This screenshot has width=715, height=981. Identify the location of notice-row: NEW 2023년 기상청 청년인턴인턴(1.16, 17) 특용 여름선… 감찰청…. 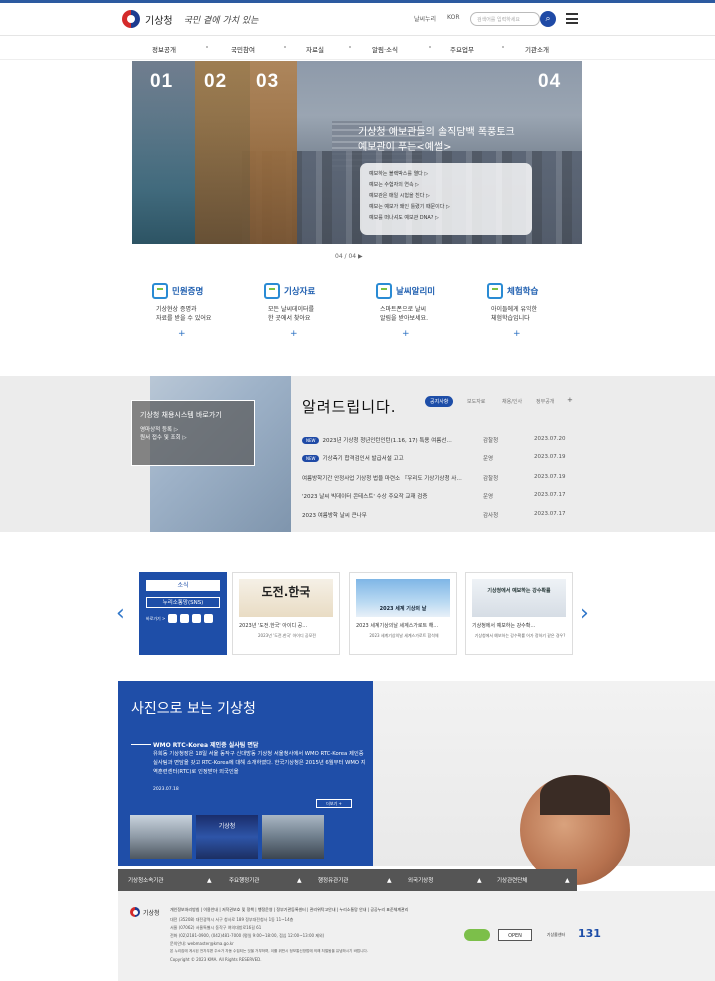
(437, 443).